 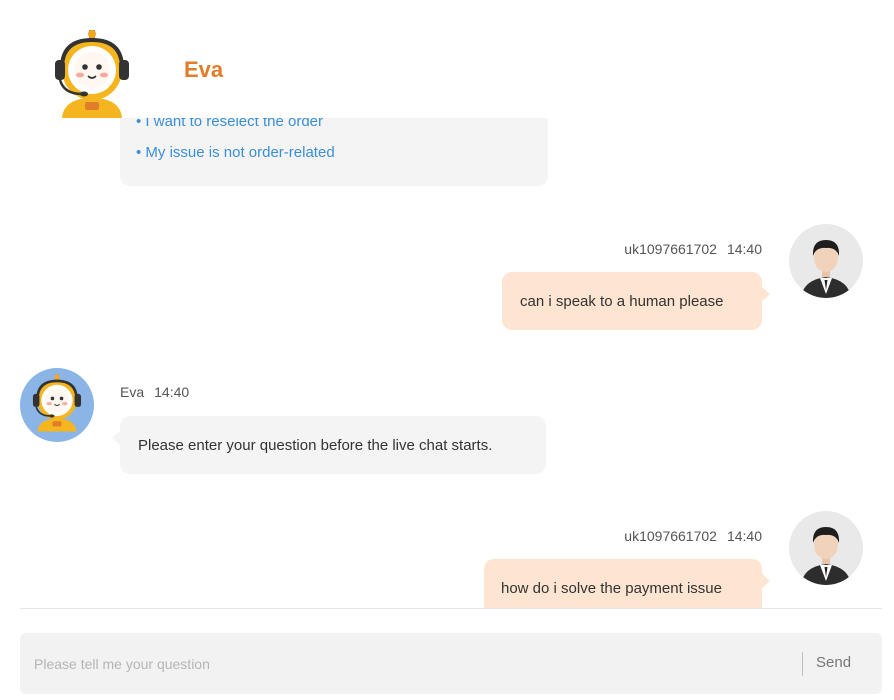 What do you see at coordinates (451, 608) in the screenshot?
I see `divider` at bounding box center [451, 608].